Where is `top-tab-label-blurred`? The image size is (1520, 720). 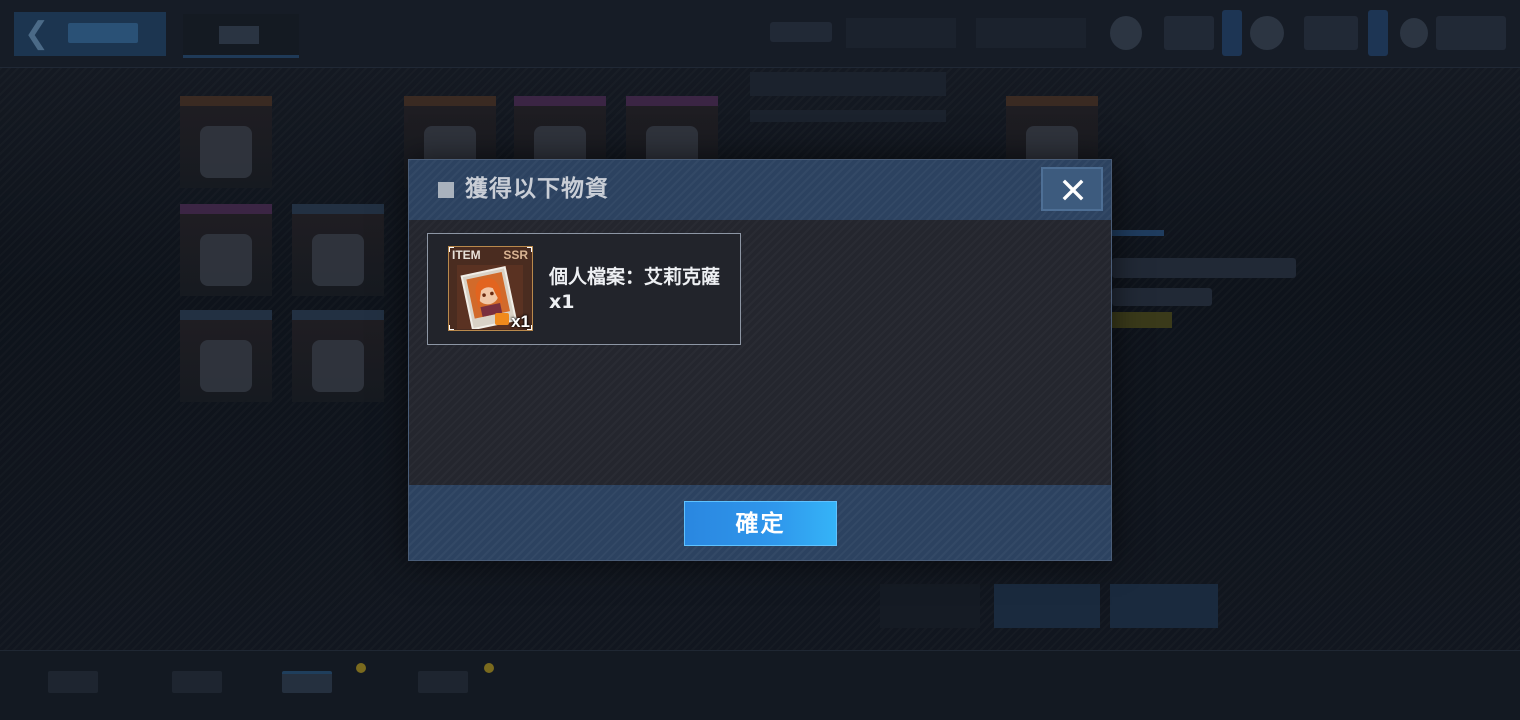 top-tab-label-blurred is located at coordinates (239, 35).